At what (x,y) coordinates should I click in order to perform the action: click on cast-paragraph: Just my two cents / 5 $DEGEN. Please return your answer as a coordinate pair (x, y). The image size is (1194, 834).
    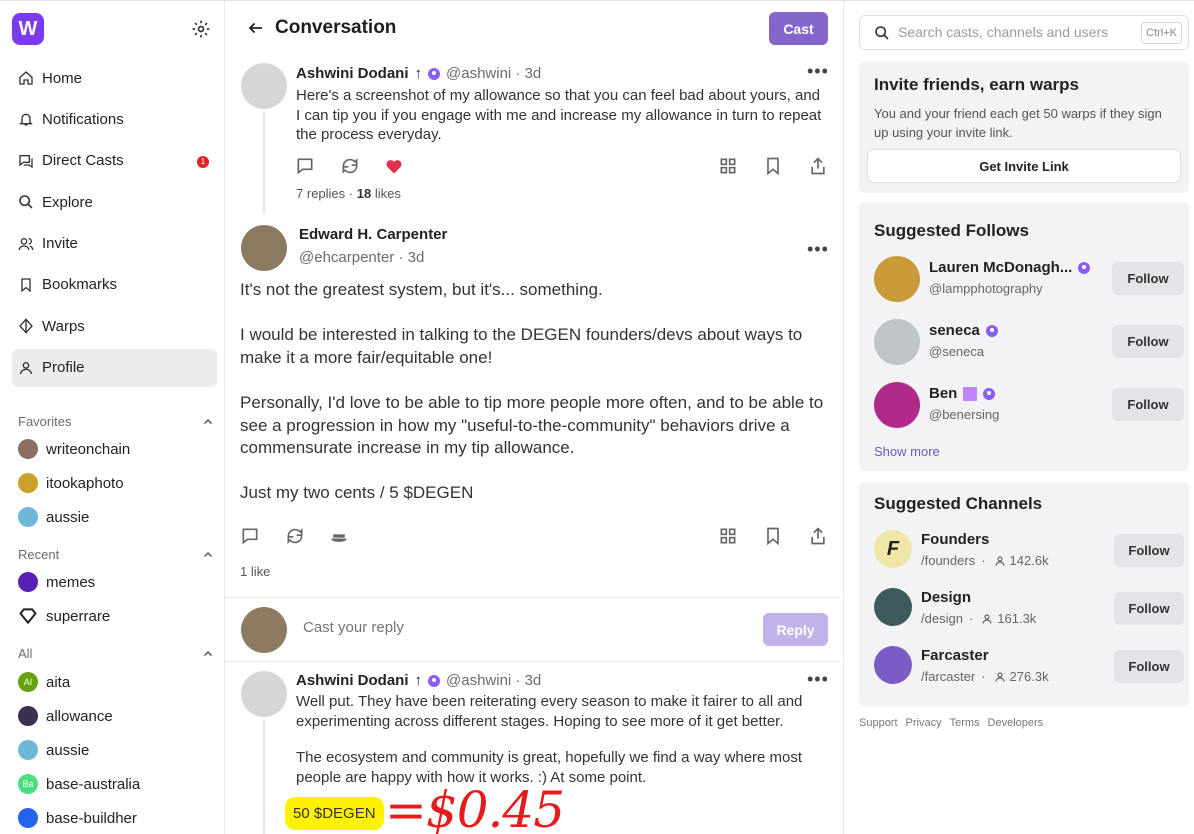
    Looking at the image, I should click on (357, 492).